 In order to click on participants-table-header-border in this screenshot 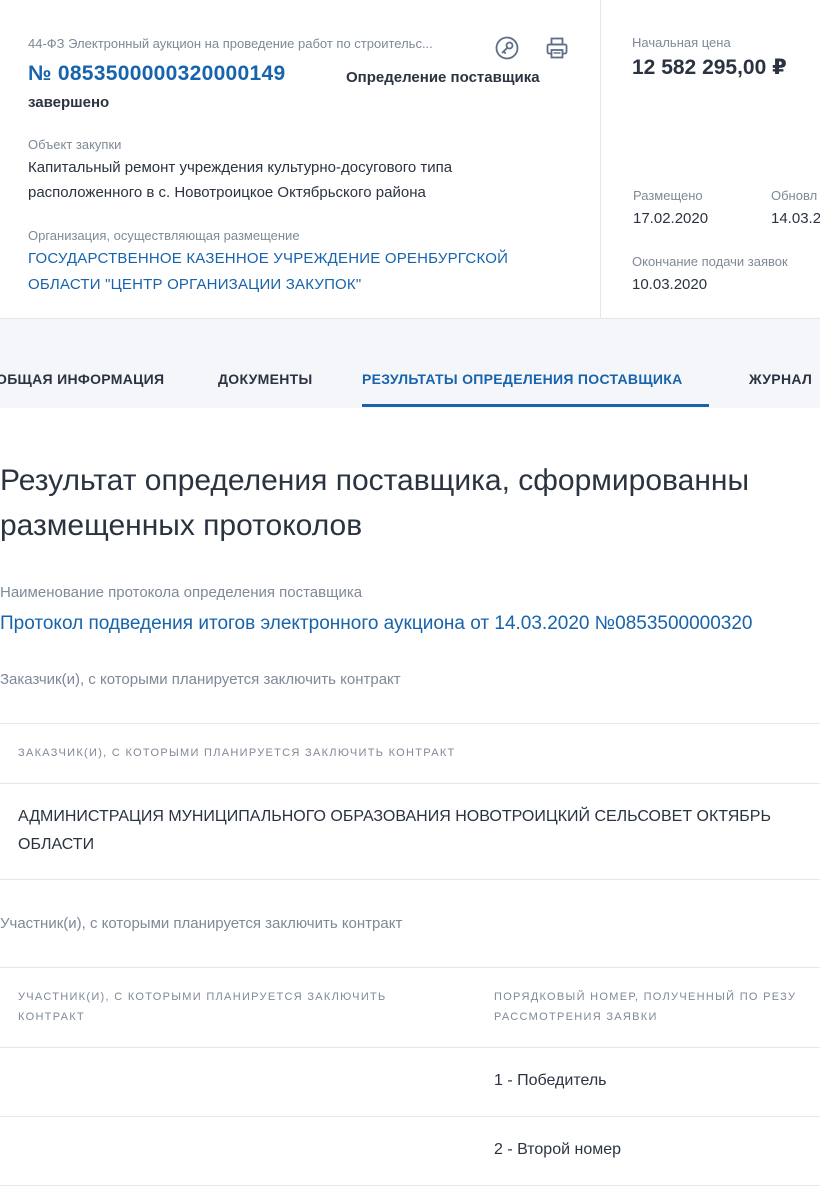, I will do `click(410, 1047)`.